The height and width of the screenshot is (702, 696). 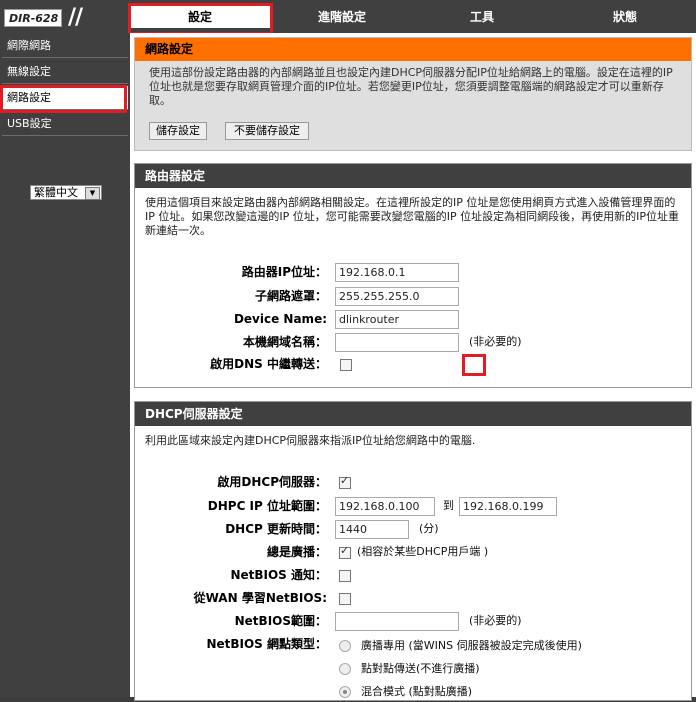 What do you see at coordinates (290, 296) in the screenshot?
I see `subnet-mask-label: 子網路遮罩：` at bounding box center [290, 296].